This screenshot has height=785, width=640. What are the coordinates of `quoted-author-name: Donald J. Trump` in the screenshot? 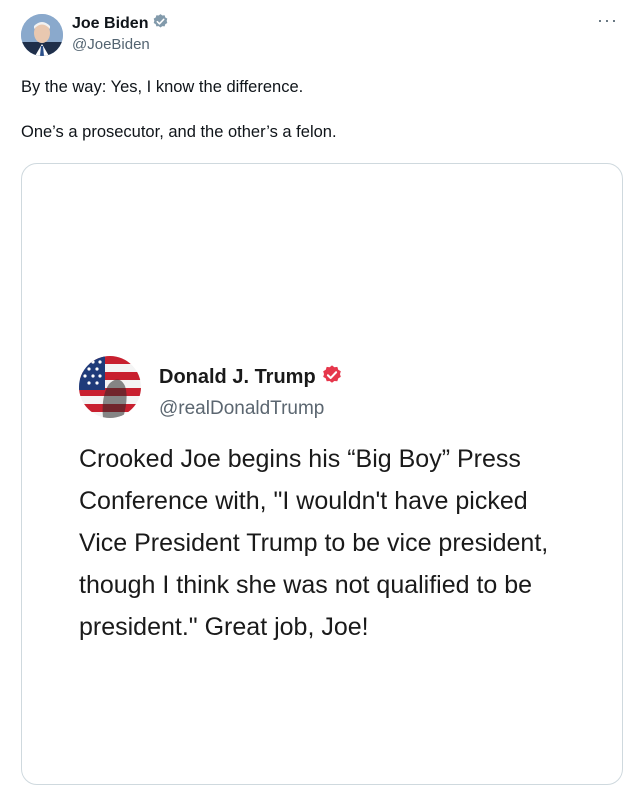 It's located at (237, 377).